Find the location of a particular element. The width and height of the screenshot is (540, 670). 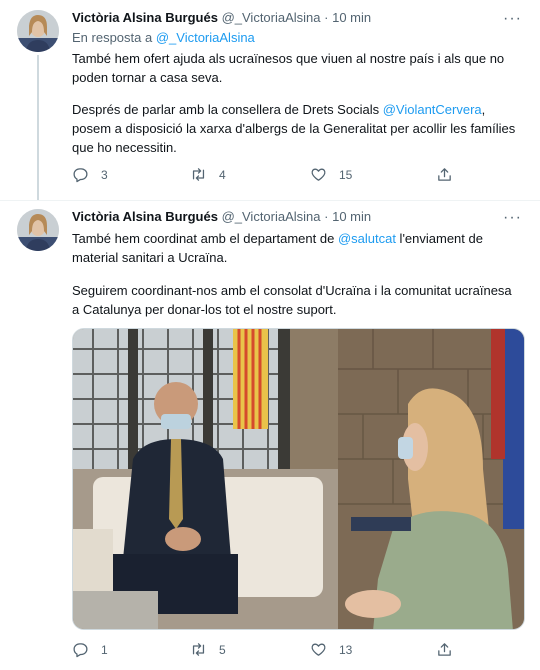

tweet-actions: 3 4 15 is located at coordinates (272, 176).